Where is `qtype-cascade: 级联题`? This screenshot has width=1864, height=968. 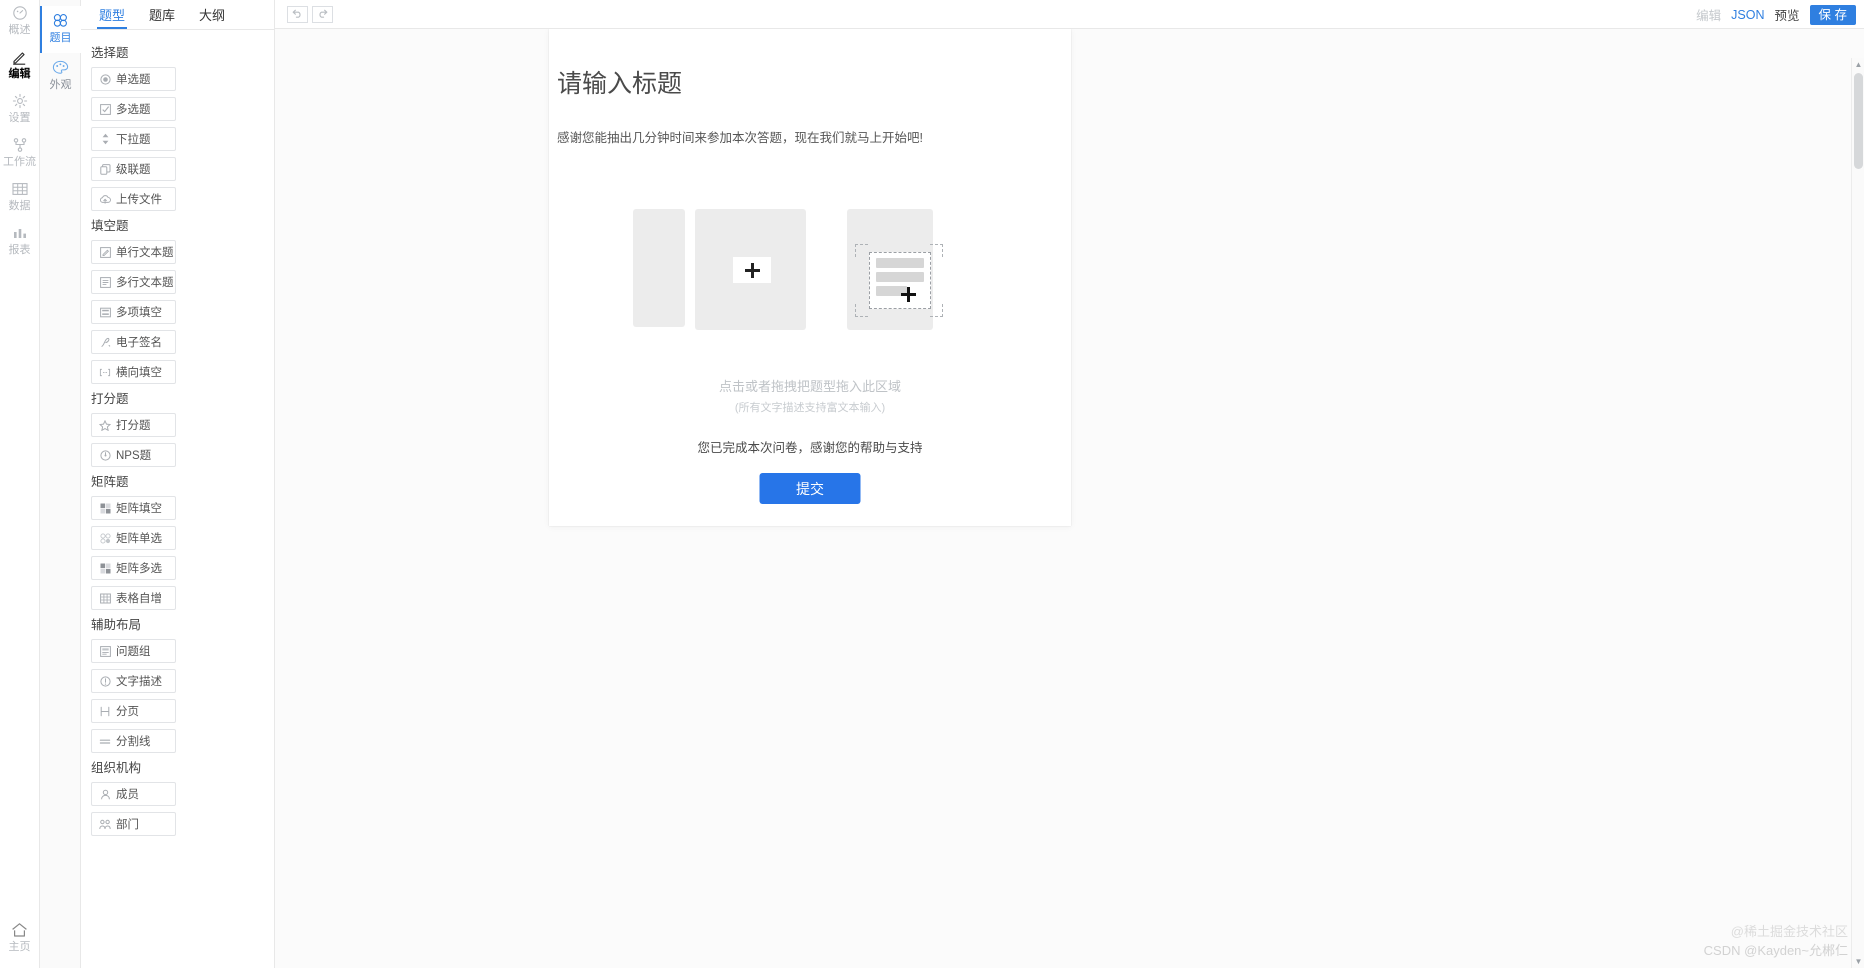
qtype-cascade: 级联题 is located at coordinates (133, 169).